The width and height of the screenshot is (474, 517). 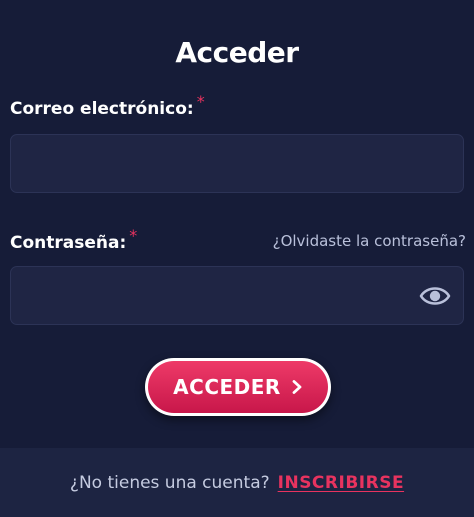 I want to click on signup-footer: ¿No tienes una cuenta? INSCRIBIRSE, so click(x=237, y=482).